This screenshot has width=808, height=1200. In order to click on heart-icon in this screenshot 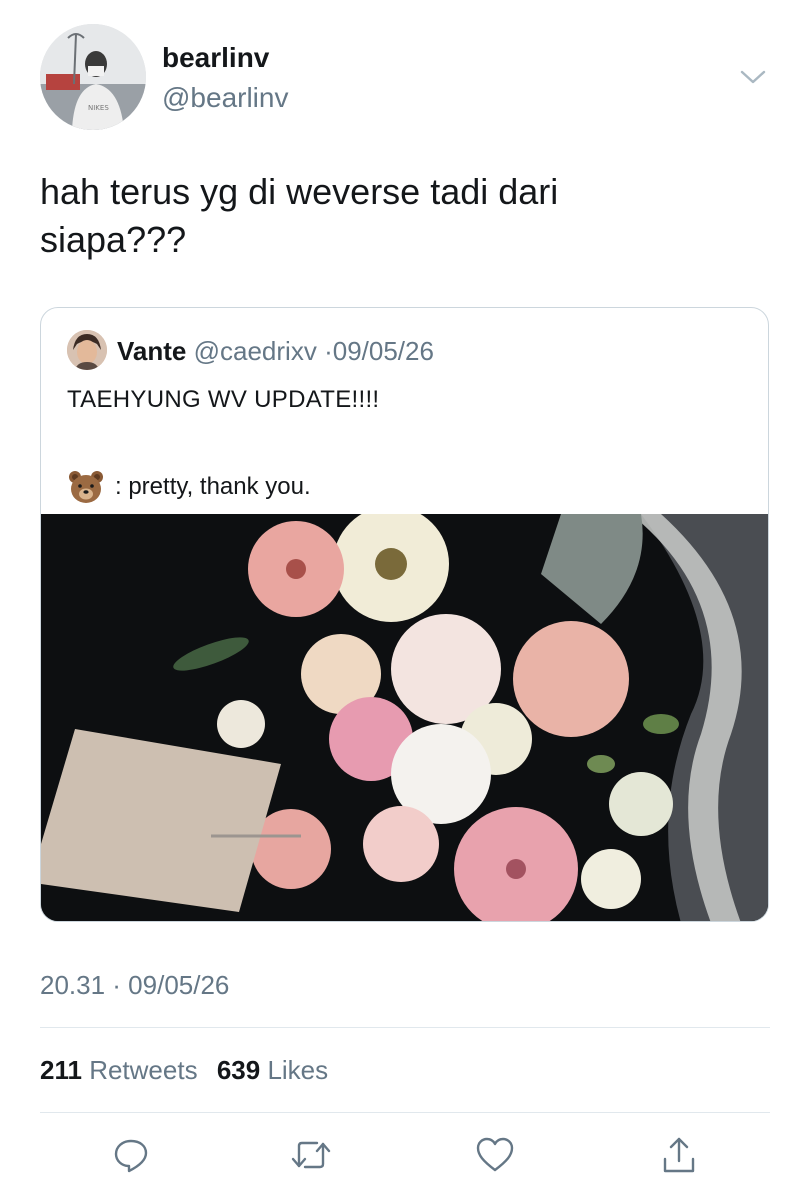, I will do `click(495, 1154)`.